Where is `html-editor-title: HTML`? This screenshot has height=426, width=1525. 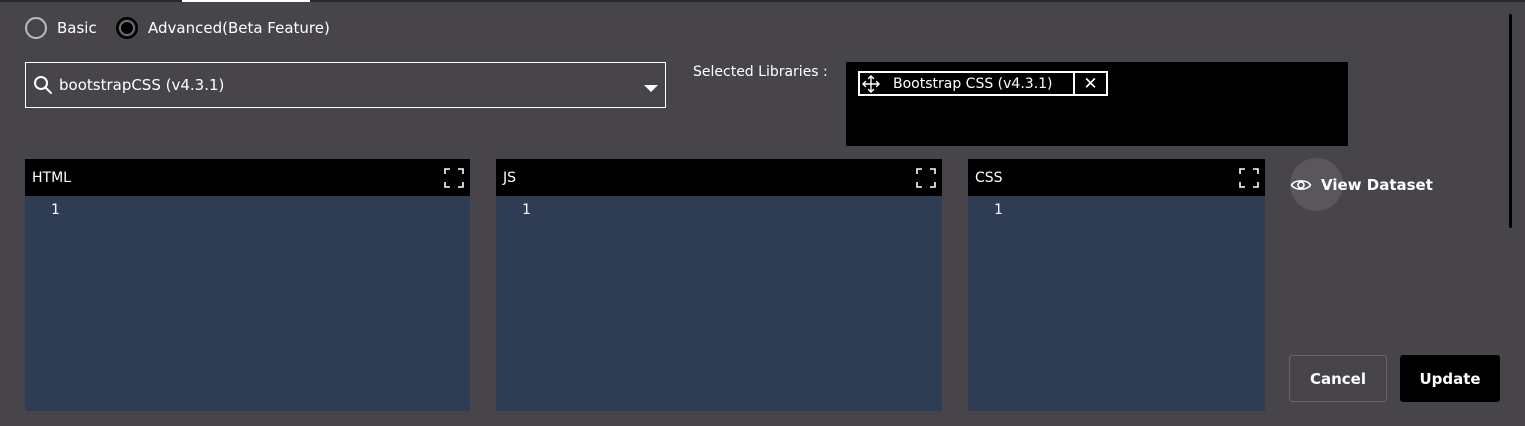
html-editor-title: HTML is located at coordinates (51, 177).